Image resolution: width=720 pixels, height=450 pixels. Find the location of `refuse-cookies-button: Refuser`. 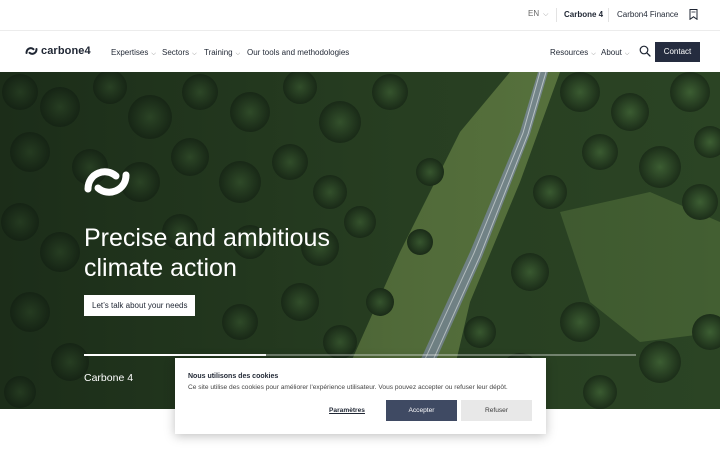

refuse-cookies-button: Refuser is located at coordinates (496, 410).